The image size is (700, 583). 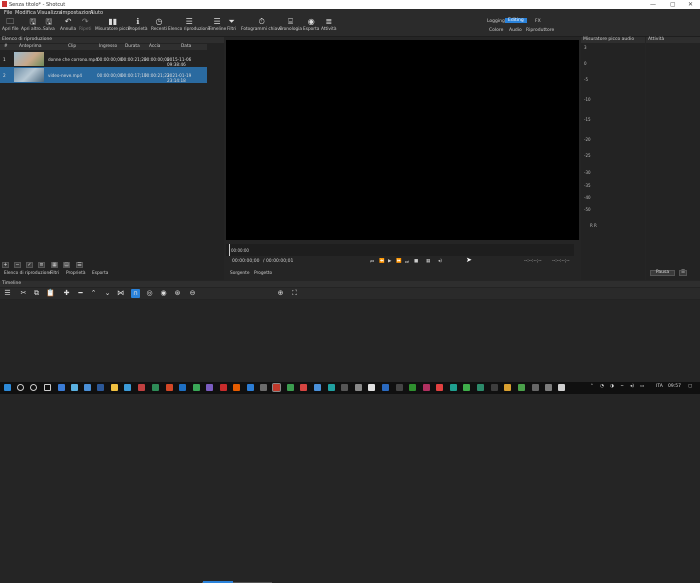 I want to click on tab-properties: Proprietà, so click(x=75, y=273).